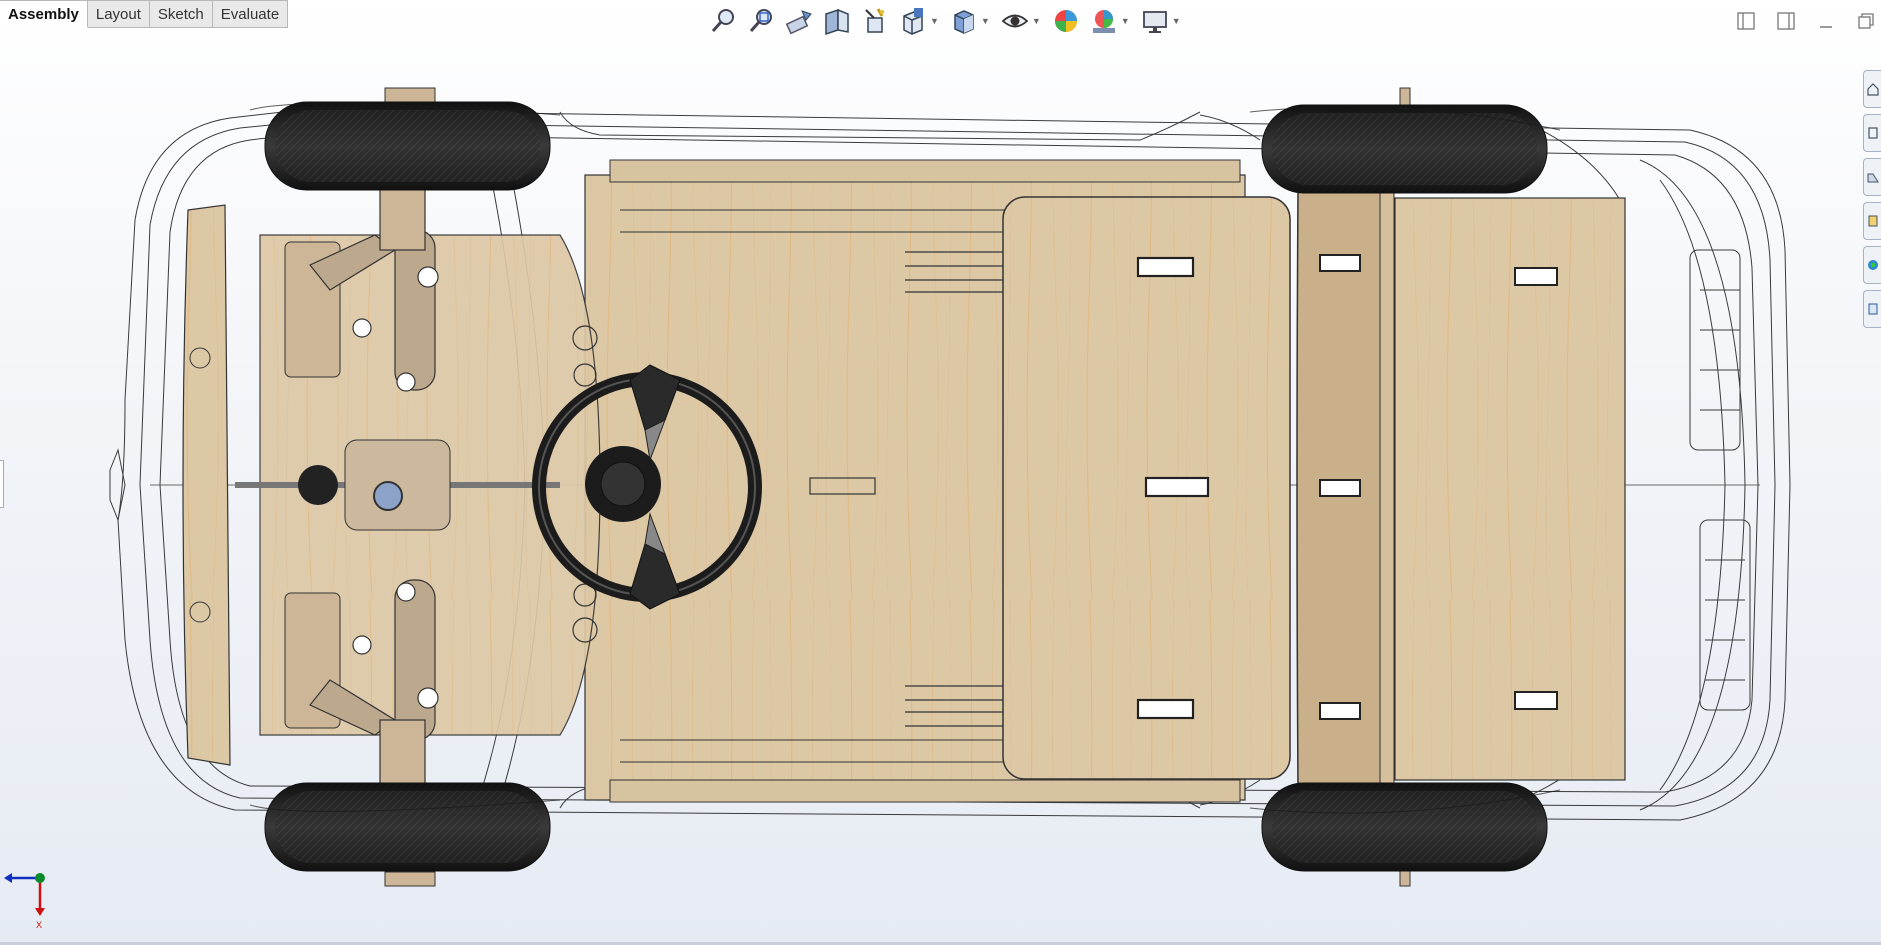 Image resolution: width=1881 pixels, height=945 pixels. Describe the element at coordinates (913, 21) in the screenshot. I see `view-orientation-icon` at that location.